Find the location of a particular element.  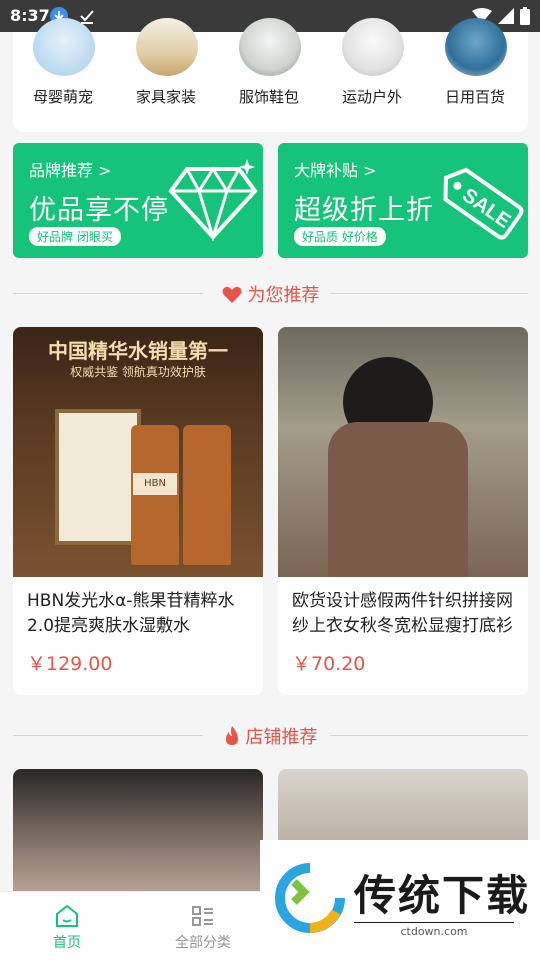

watermark-sub: ctdown.com is located at coordinates (434, 930).